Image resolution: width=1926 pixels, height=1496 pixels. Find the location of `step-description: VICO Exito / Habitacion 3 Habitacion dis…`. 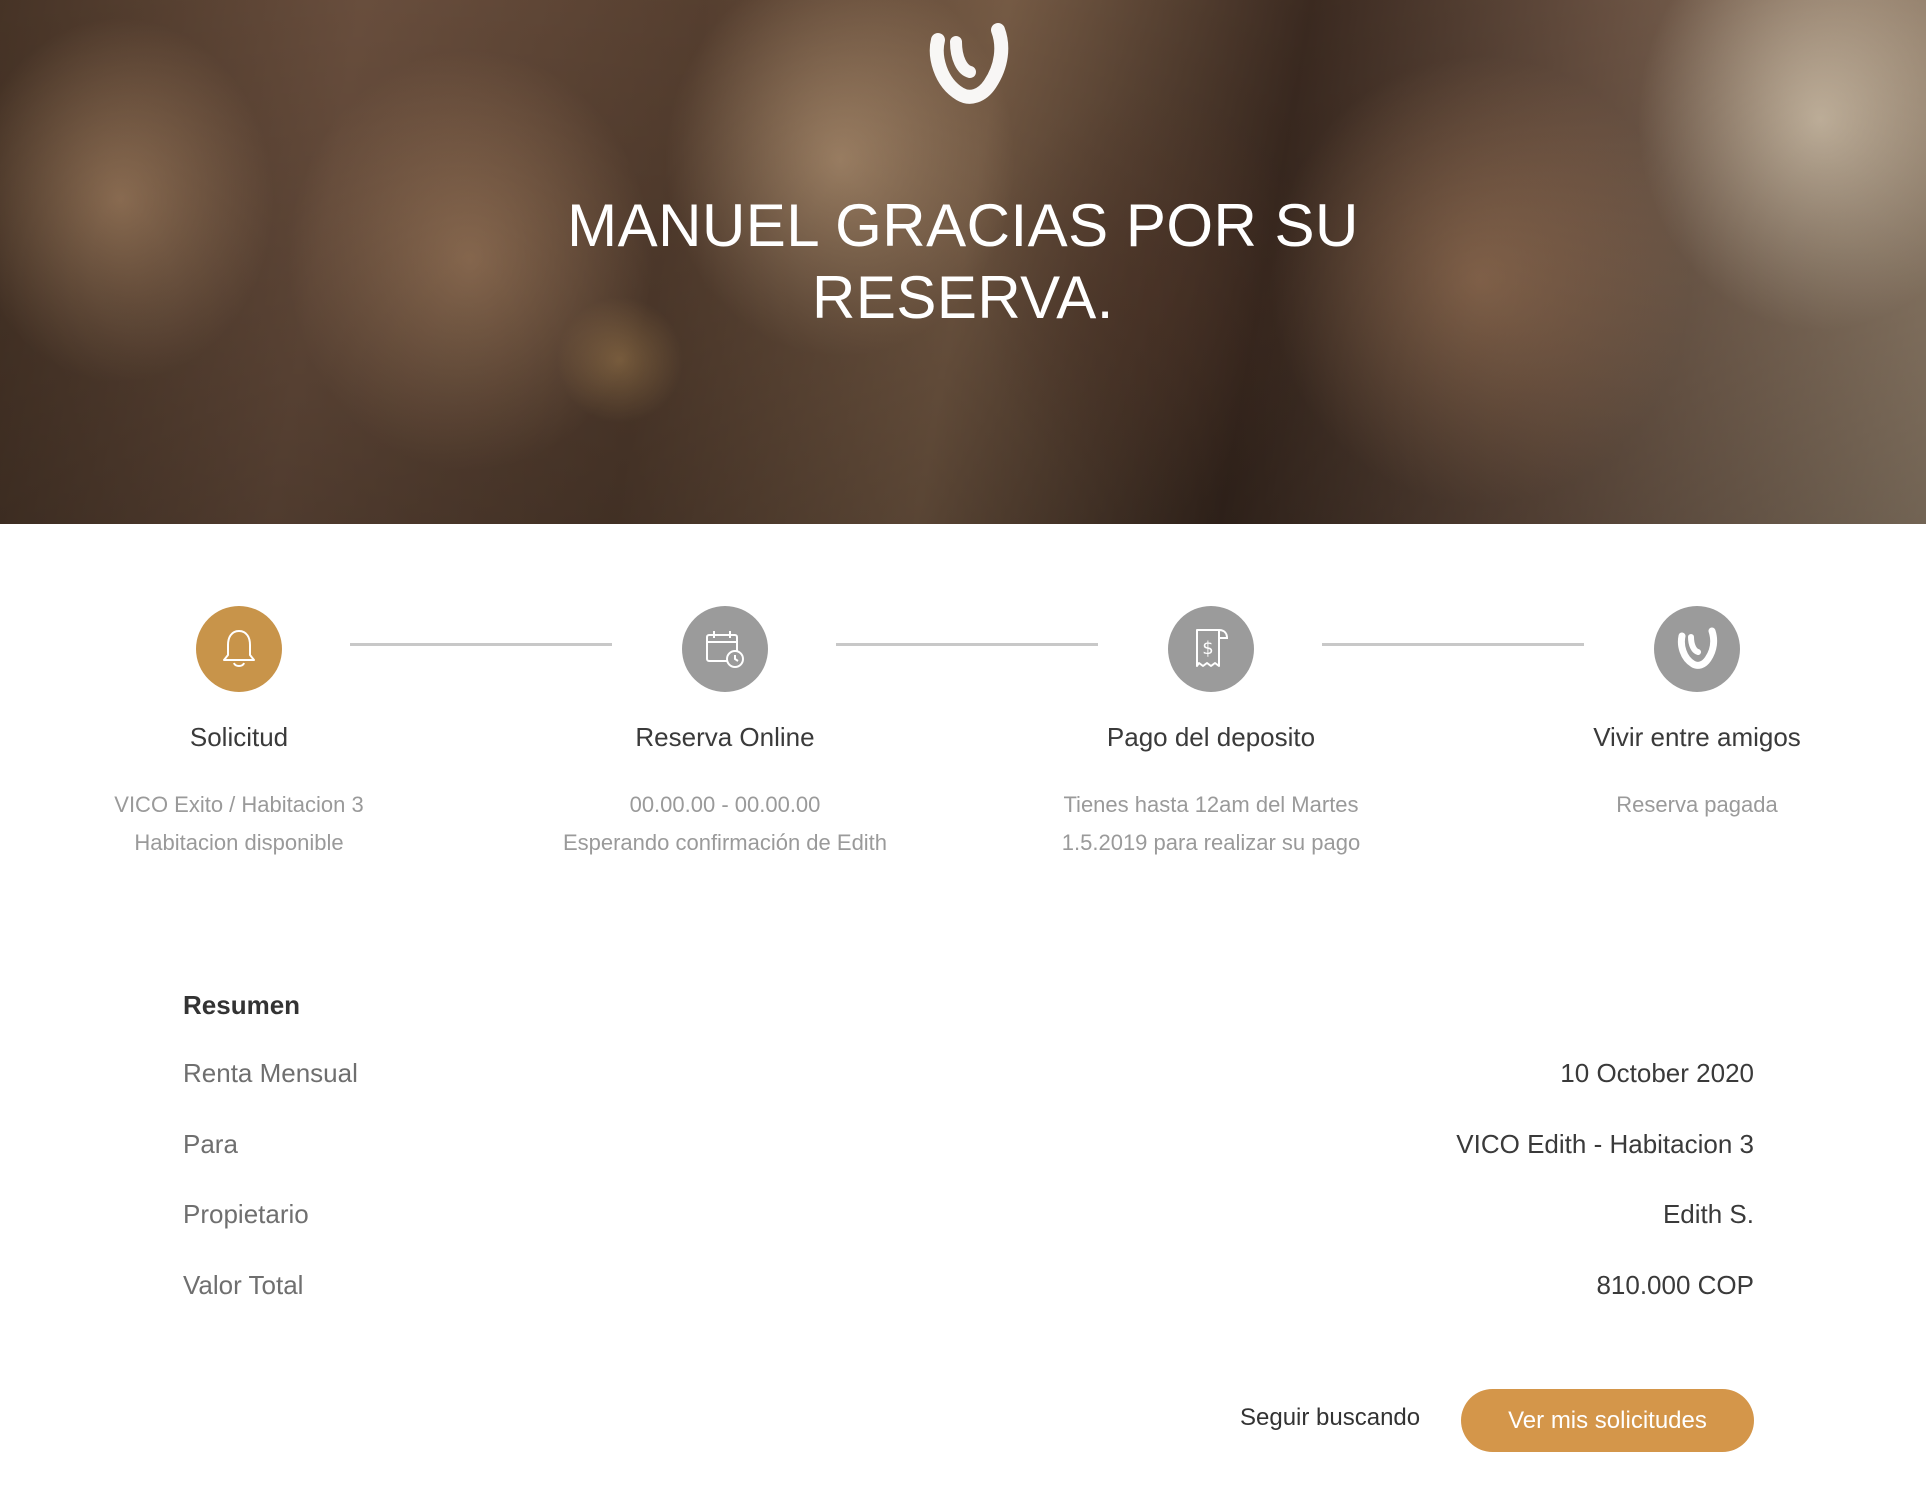

step-description: VICO Exito / Habitacion 3 Habitacion dis… is located at coordinates (239, 824).